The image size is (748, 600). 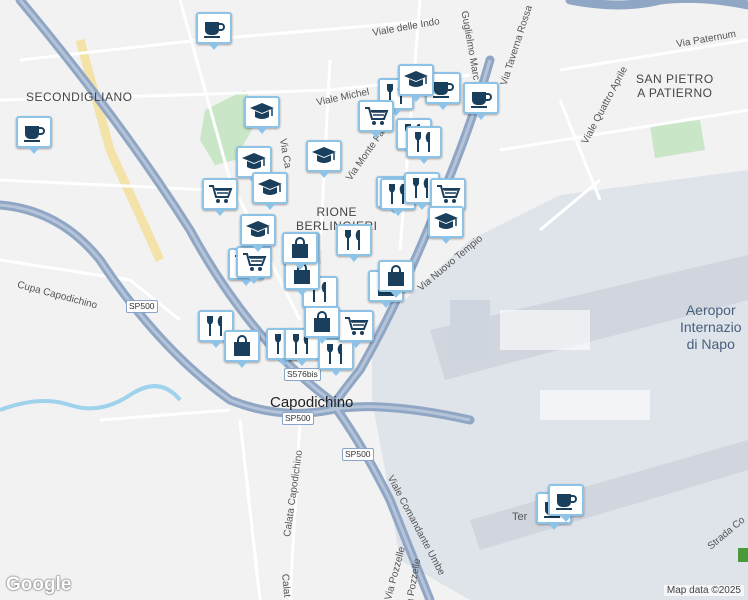 What do you see at coordinates (703, 590) in the screenshot?
I see `map-attribution: Map data ©2025` at bounding box center [703, 590].